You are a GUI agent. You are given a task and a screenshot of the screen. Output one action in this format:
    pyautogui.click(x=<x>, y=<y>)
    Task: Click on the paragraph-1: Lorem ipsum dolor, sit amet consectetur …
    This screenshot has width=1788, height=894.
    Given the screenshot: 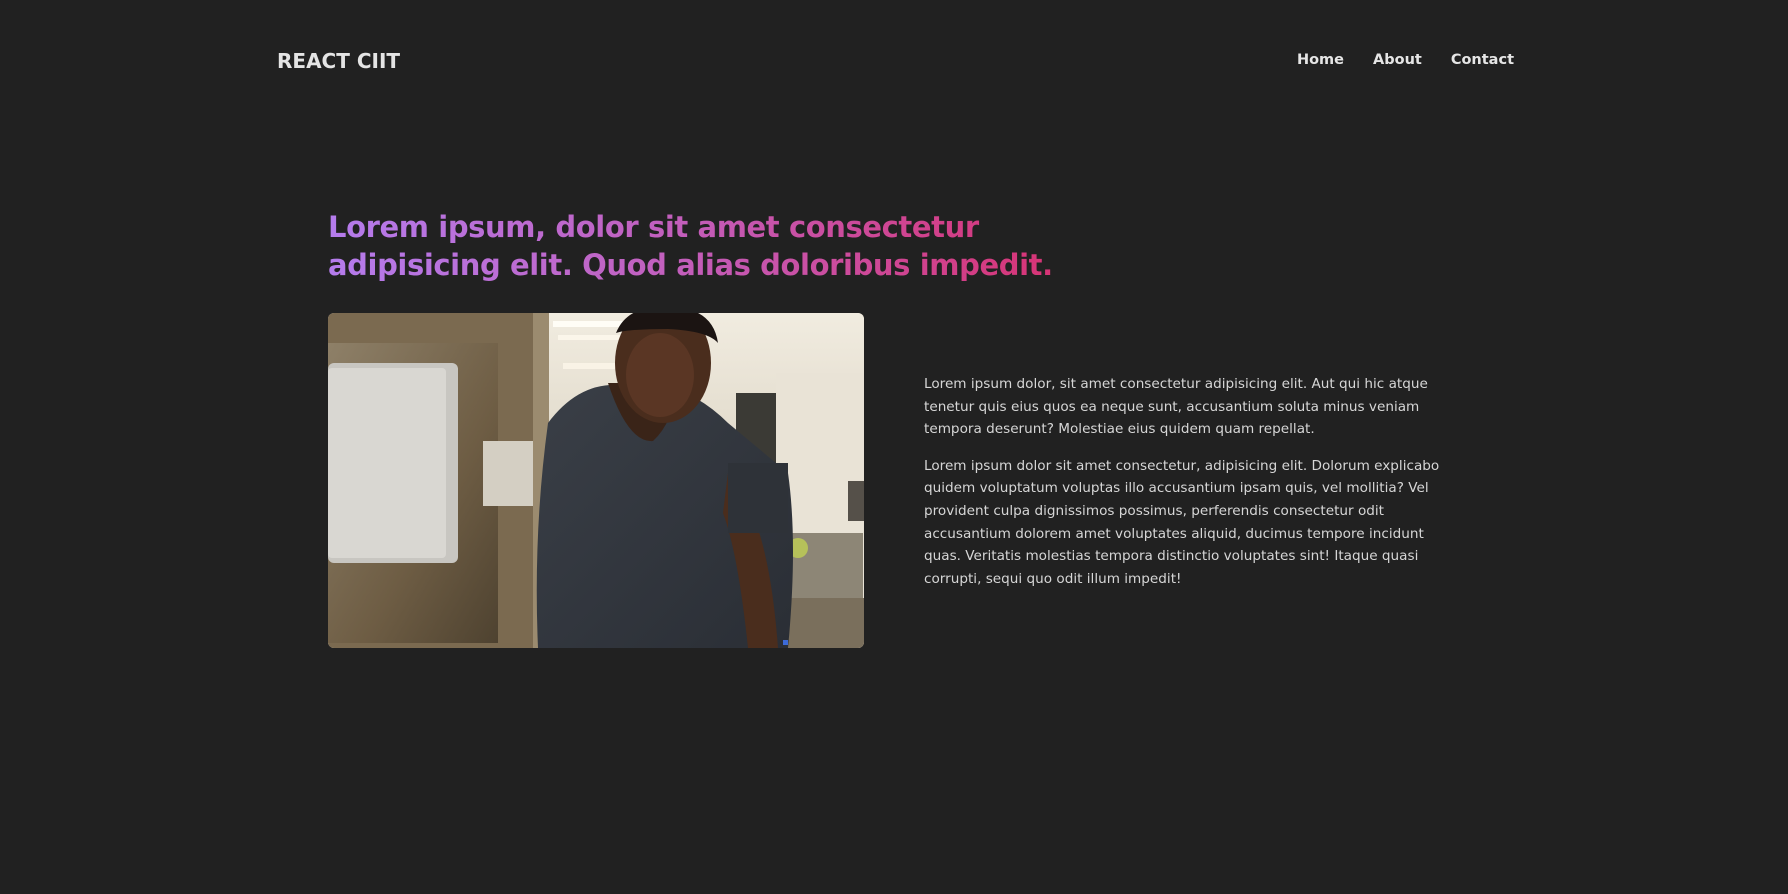 What is the action you would take?
    pyautogui.click(x=1176, y=407)
    